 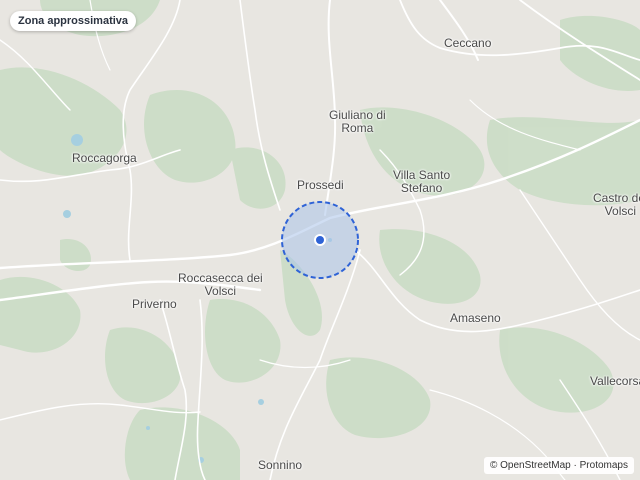 What do you see at coordinates (104, 158) in the screenshot?
I see `place-roccagorga: Roccagorga` at bounding box center [104, 158].